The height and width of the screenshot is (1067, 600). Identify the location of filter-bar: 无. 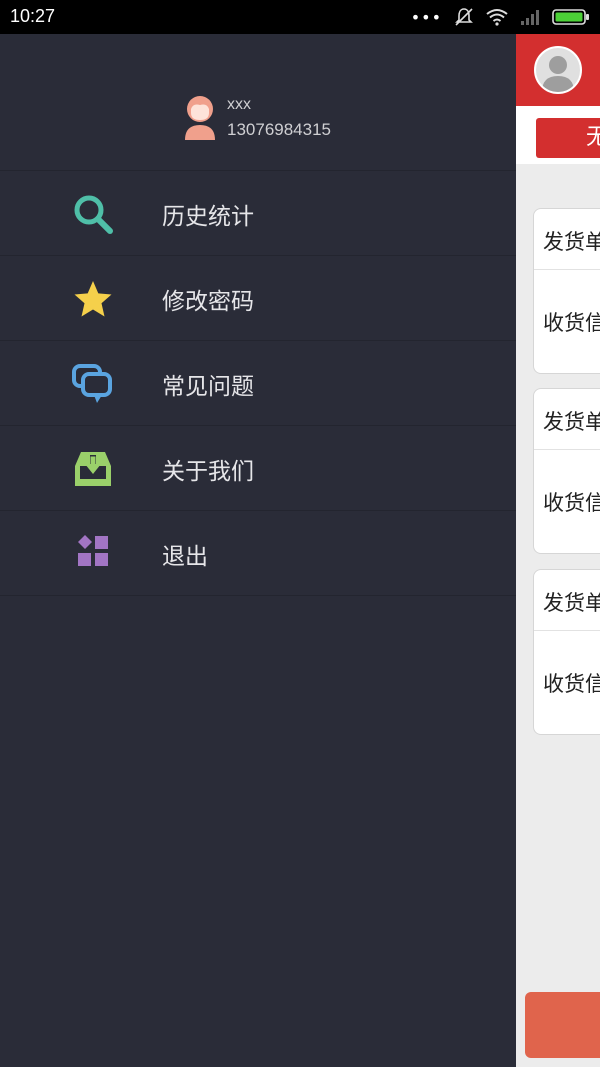
(558, 135).